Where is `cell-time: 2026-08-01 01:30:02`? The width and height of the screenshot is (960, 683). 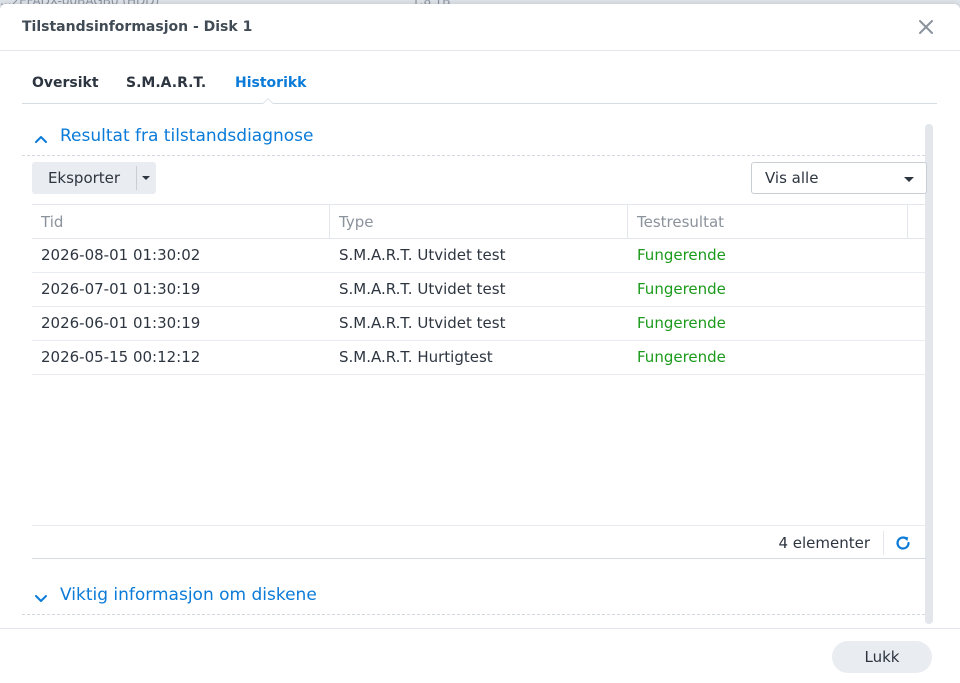
cell-time: 2026-08-01 01:30:02 is located at coordinates (121, 255).